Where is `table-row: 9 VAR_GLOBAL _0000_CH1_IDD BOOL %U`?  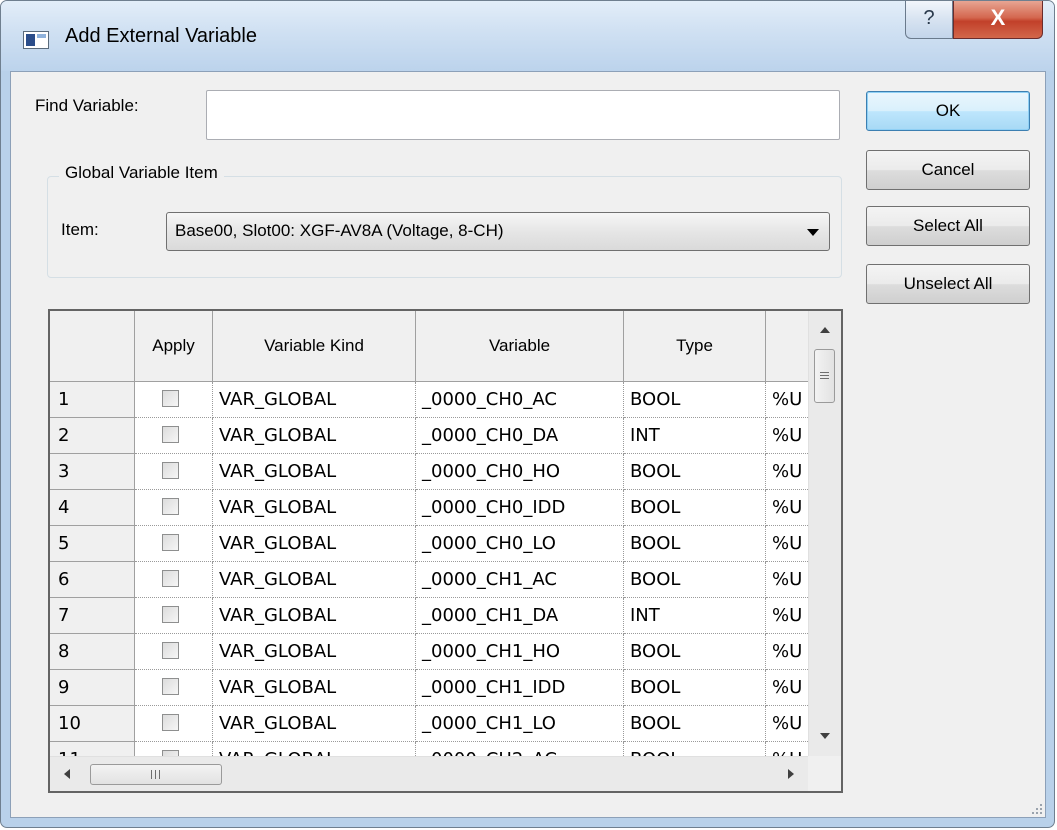 table-row: 9 VAR_GLOBAL _0000_CH1_IDD BOOL %U is located at coordinates (429, 688).